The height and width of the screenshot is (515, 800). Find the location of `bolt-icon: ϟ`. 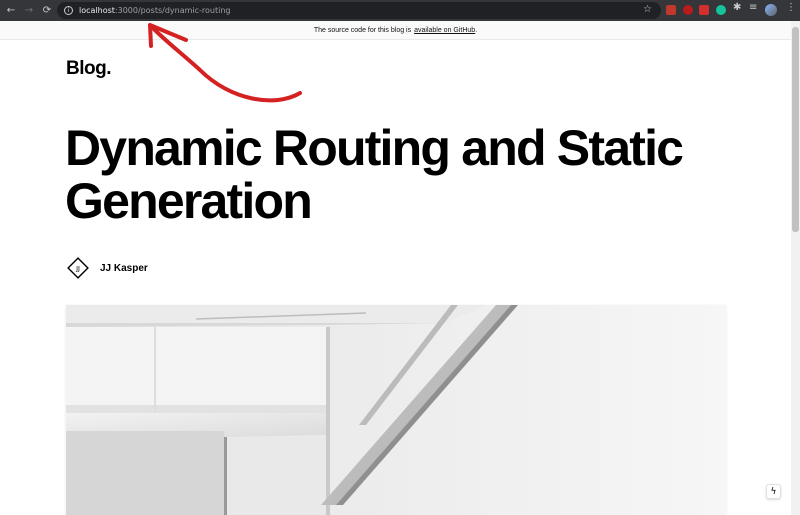

bolt-icon: ϟ is located at coordinates (773, 491).